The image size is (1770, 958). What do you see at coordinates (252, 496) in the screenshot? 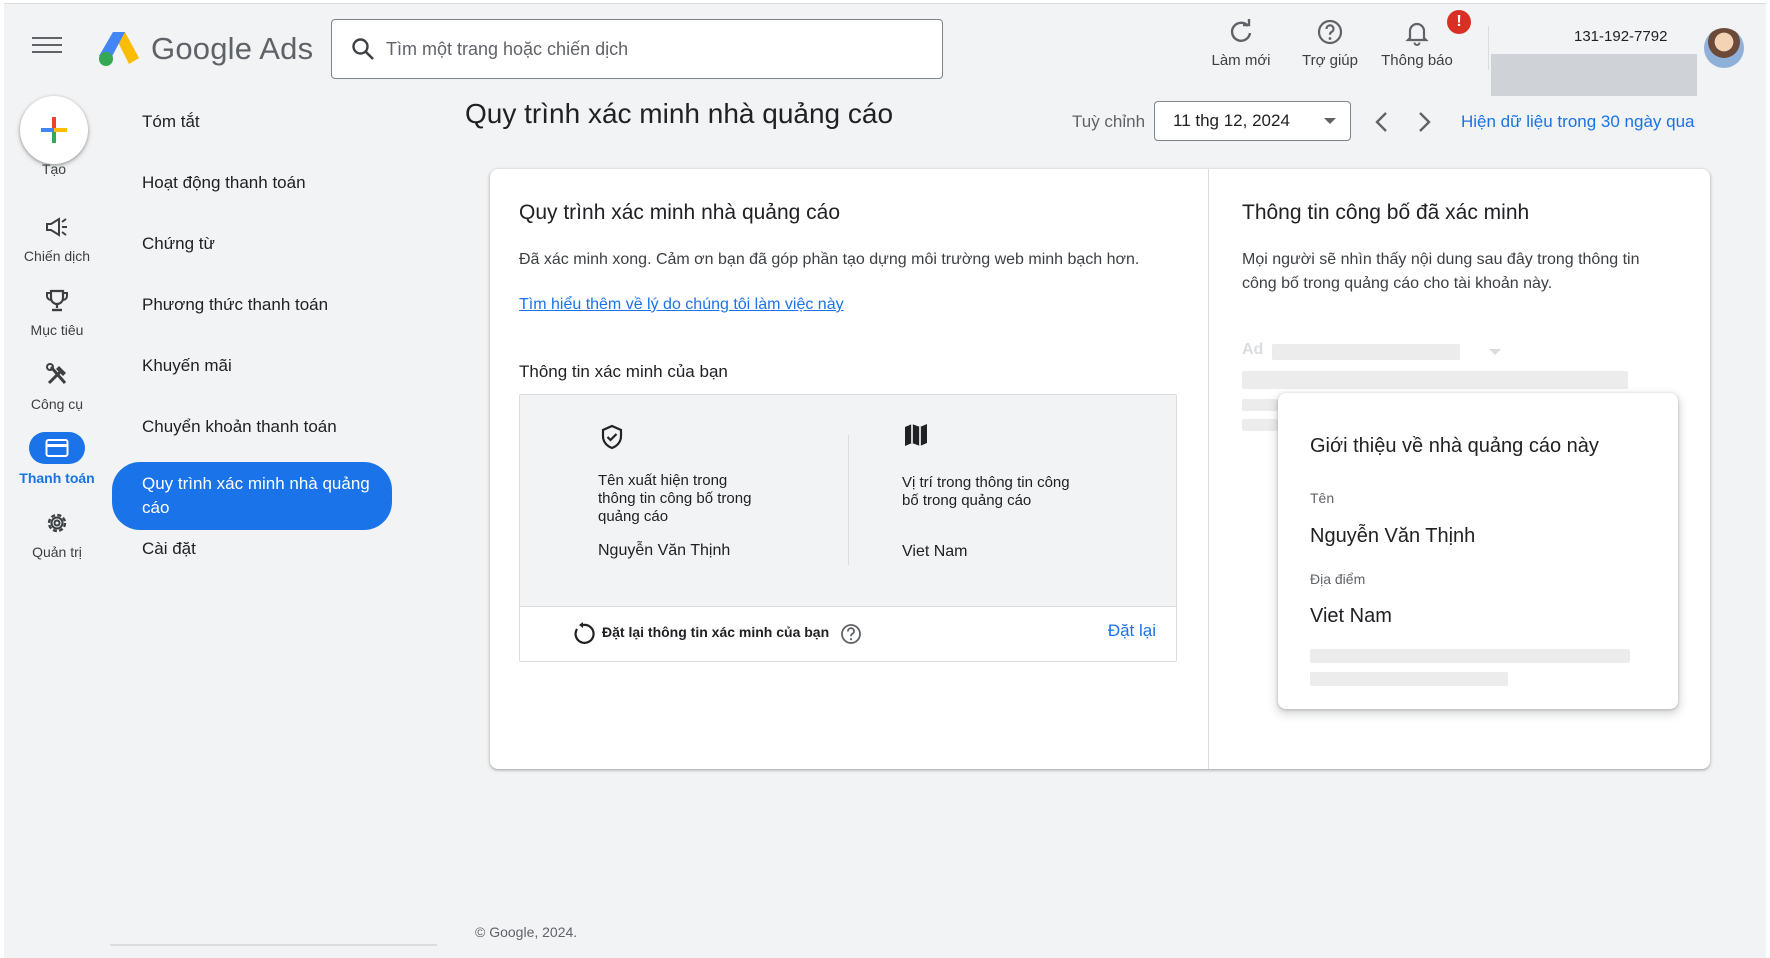
I see `subnav-item-advertiser-verification: Quy trình xác minh nhà quảng cáo` at bounding box center [252, 496].